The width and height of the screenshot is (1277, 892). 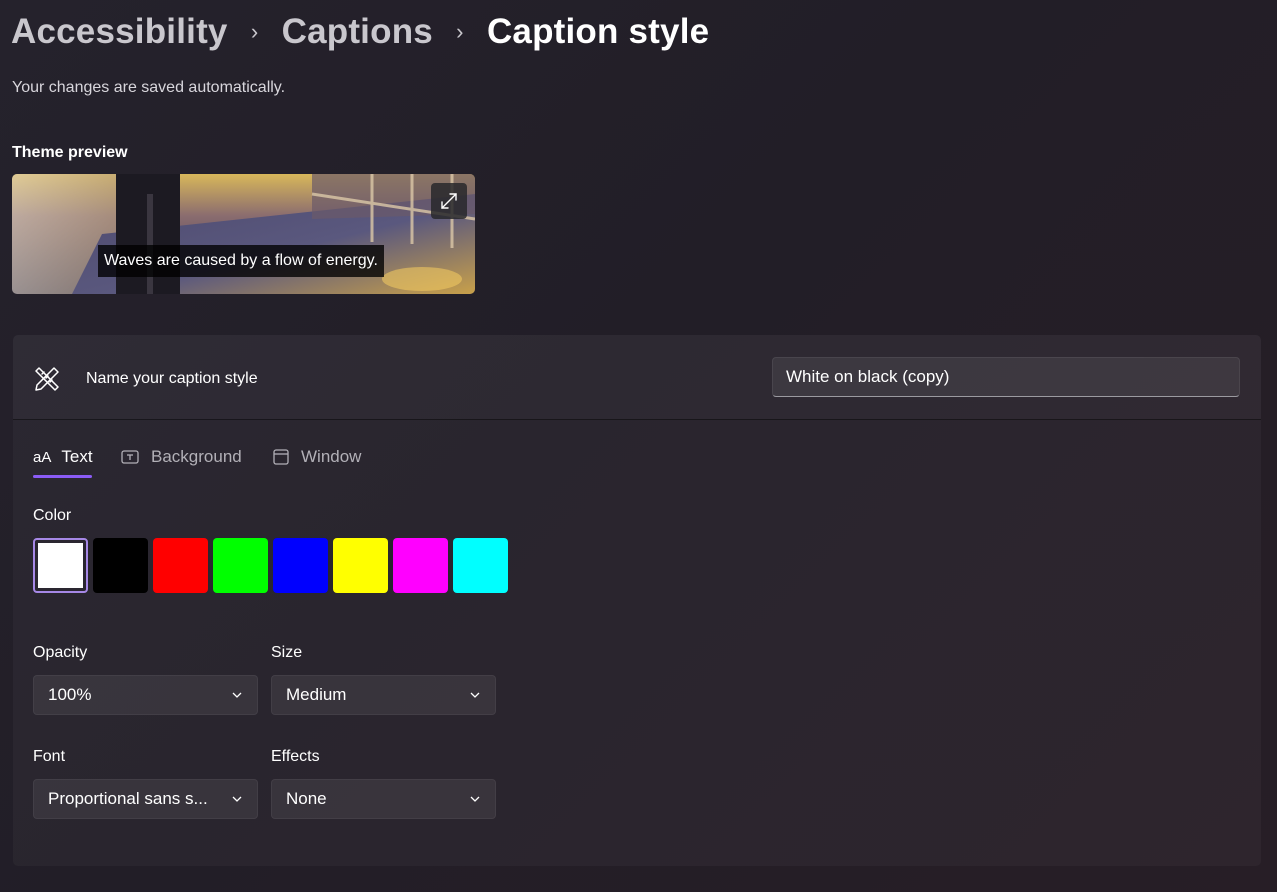 I want to click on tab-background: Background, so click(x=181, y=457).